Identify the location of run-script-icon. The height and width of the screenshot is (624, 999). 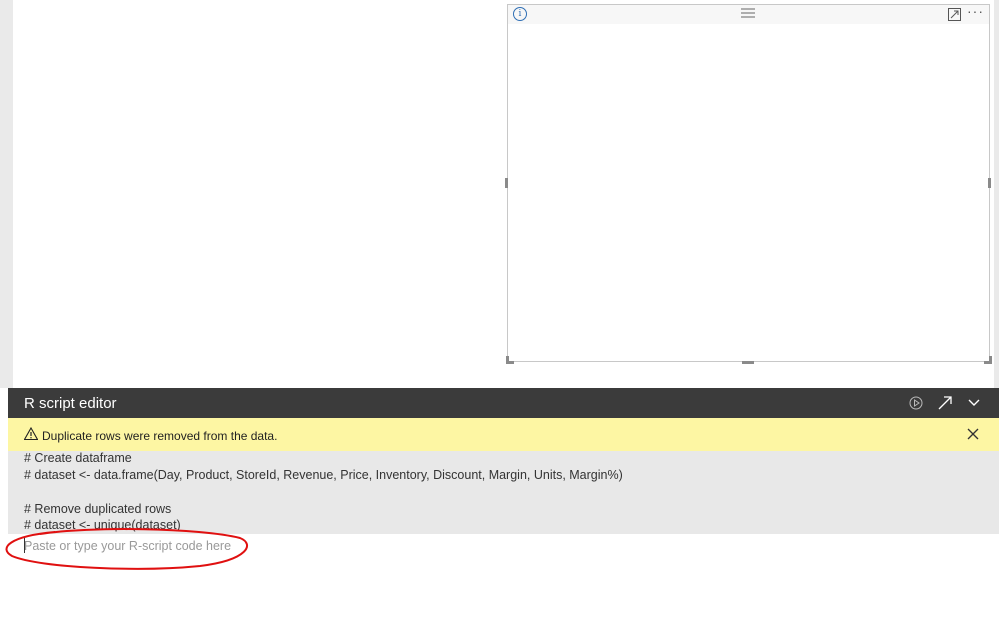
(916, 403).